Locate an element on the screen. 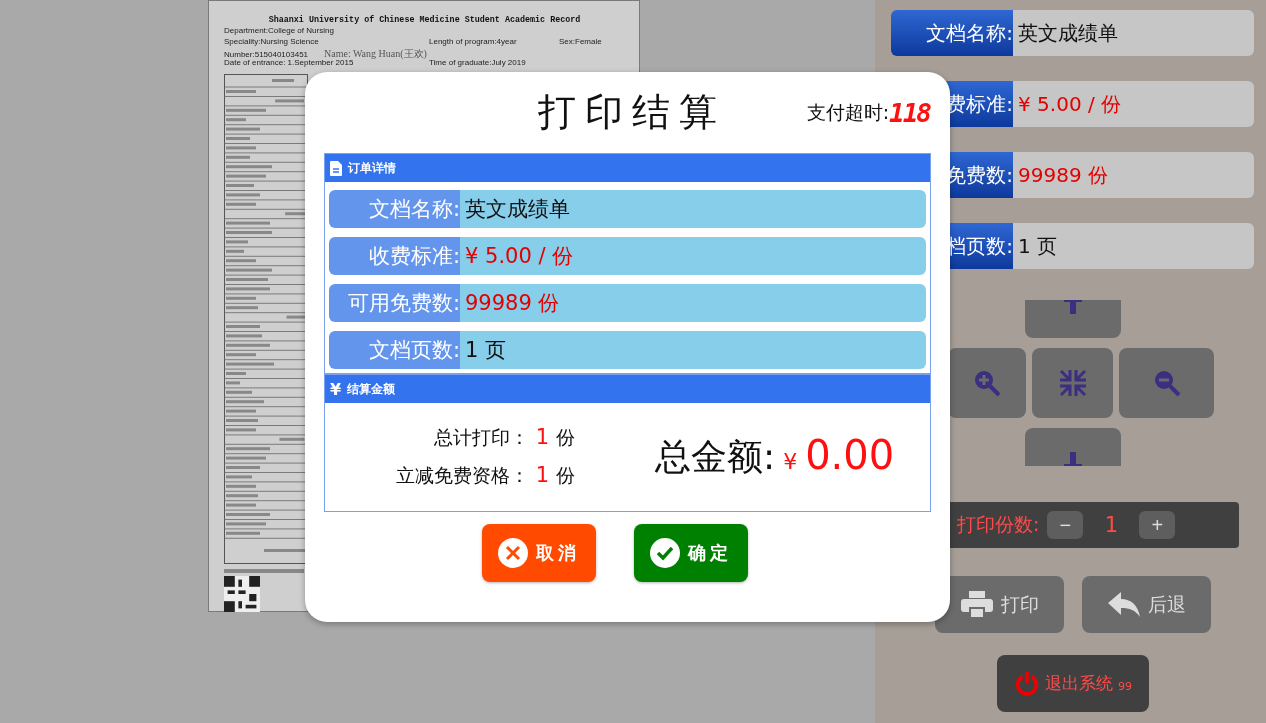 Image resolution: width=1266 pixels, height=723 pixels. exit-label: 退出系统 is located at coordinates (1079, 683).